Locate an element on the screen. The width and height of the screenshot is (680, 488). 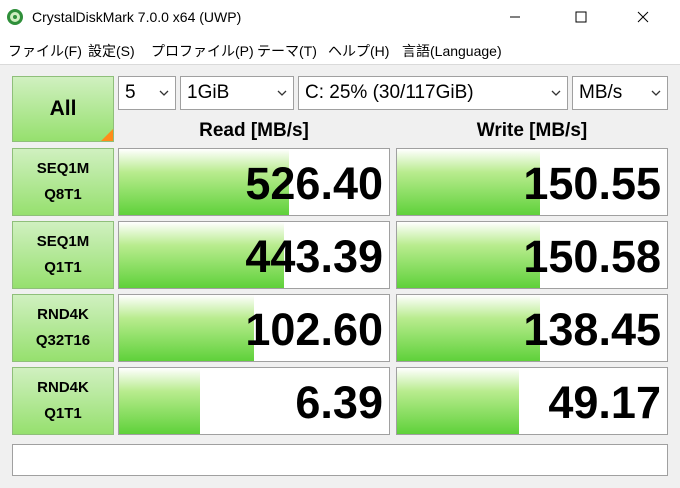
menu-language: 言語(Language) is located at coordinates (452, 51).